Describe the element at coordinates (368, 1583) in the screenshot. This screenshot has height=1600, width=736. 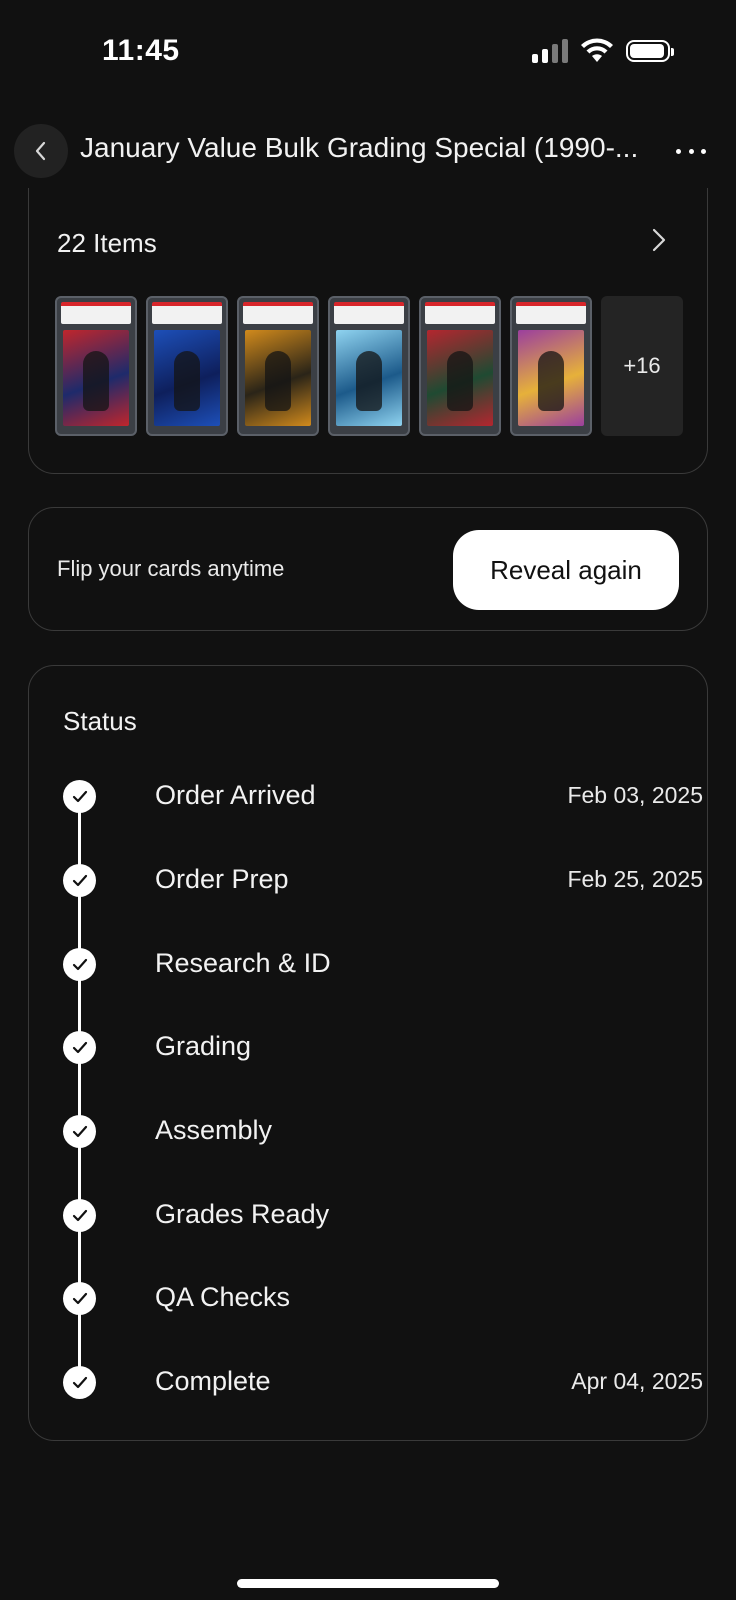
I see `home-indicator` at that location.